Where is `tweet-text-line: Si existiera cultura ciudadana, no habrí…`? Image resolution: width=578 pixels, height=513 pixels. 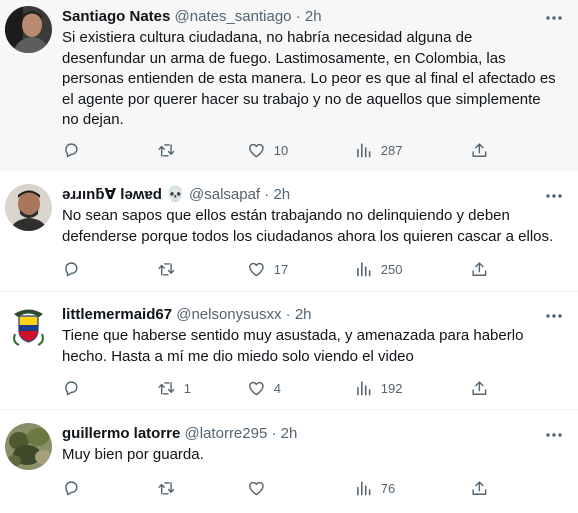 tweet-text-line: Si existiera cultura ciudadana, no habrí… is located at coordinates (267, 37).